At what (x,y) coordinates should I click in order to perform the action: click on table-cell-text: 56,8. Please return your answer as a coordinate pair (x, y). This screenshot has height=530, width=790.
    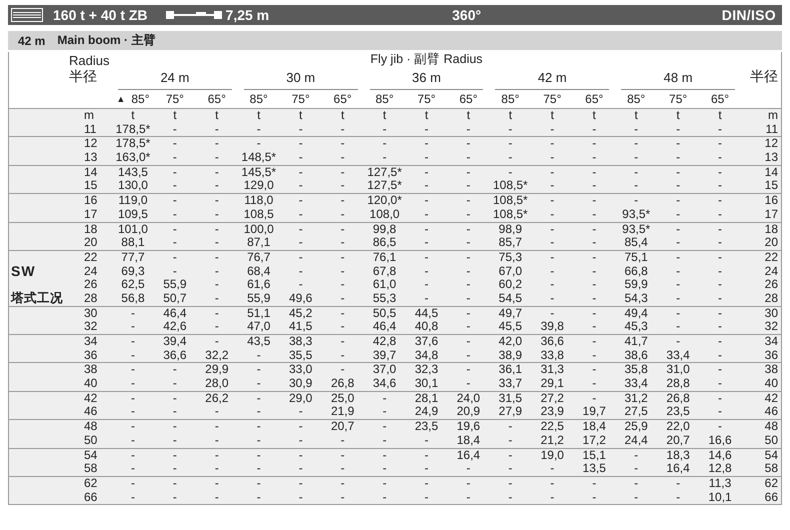
    Looking at the image, I should click on (133, 299).